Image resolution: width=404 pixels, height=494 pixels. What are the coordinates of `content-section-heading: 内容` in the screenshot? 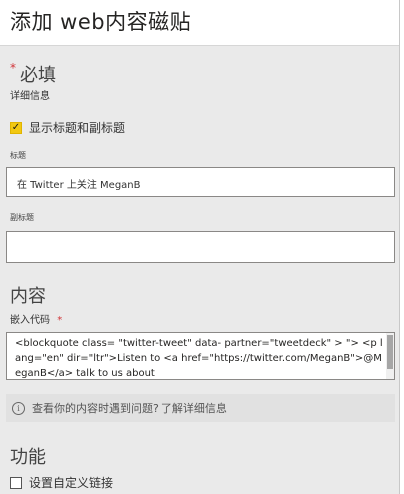 It's located at (28, 296).